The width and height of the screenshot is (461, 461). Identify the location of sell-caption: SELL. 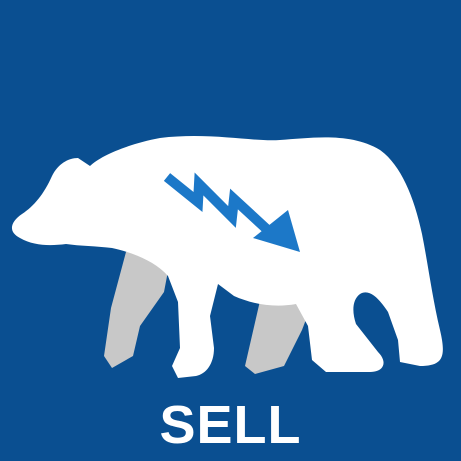
(230, 425).